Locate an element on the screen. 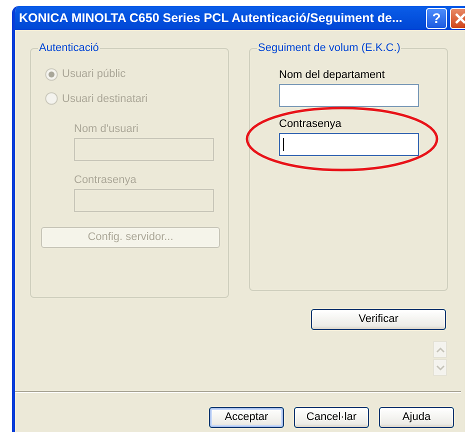 This screenshot has height=432, width=468. group-title: Seguiment de volum (E.K.C.) is located at coordinates (329, 48).